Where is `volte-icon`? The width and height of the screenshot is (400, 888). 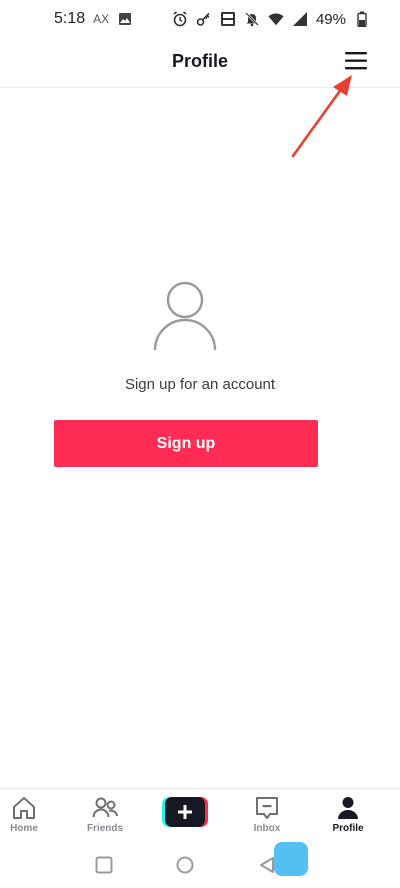
volte-icon is located at coordinates (228, 19).